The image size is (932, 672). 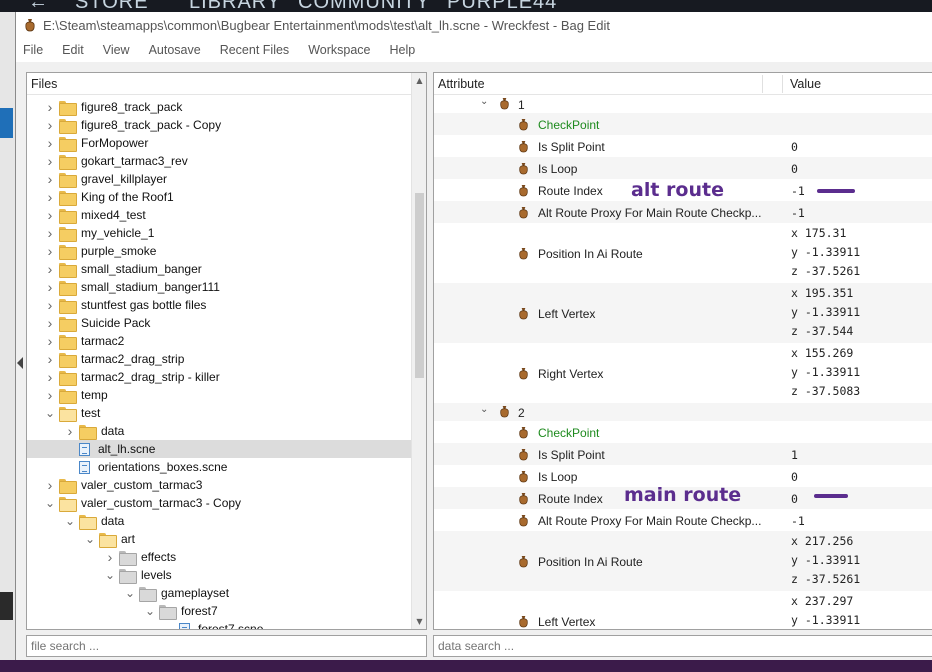 What do you see at coordinates (683, 146) in the screenshot?
I see `attribute-row: Is Split Point 0` at bounding box center [683, 146].